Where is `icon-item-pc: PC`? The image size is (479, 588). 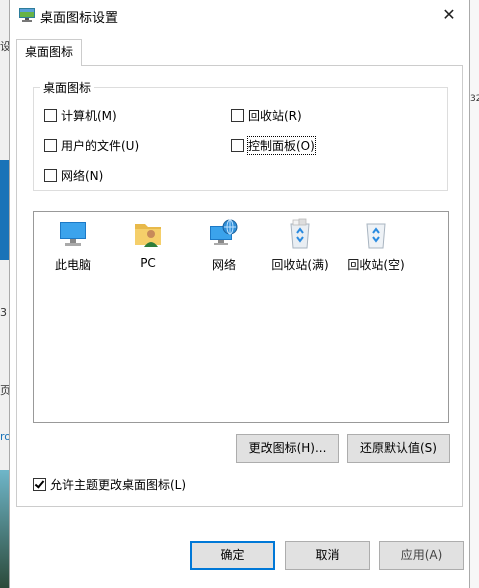
icon-item-pc: PC is located at coordinates (148, 244).